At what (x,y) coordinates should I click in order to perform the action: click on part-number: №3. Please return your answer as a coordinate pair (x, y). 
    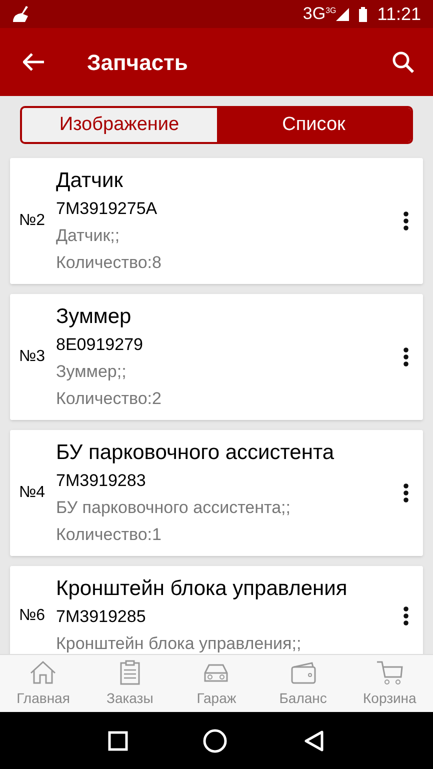
    Looking at the image, I should click on (32, 357).